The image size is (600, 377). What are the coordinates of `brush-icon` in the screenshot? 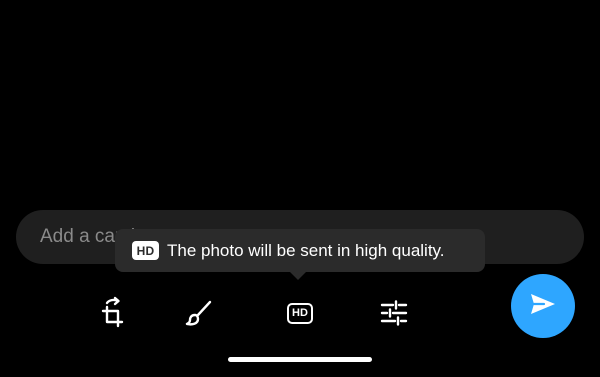 It's located at (199, 313).